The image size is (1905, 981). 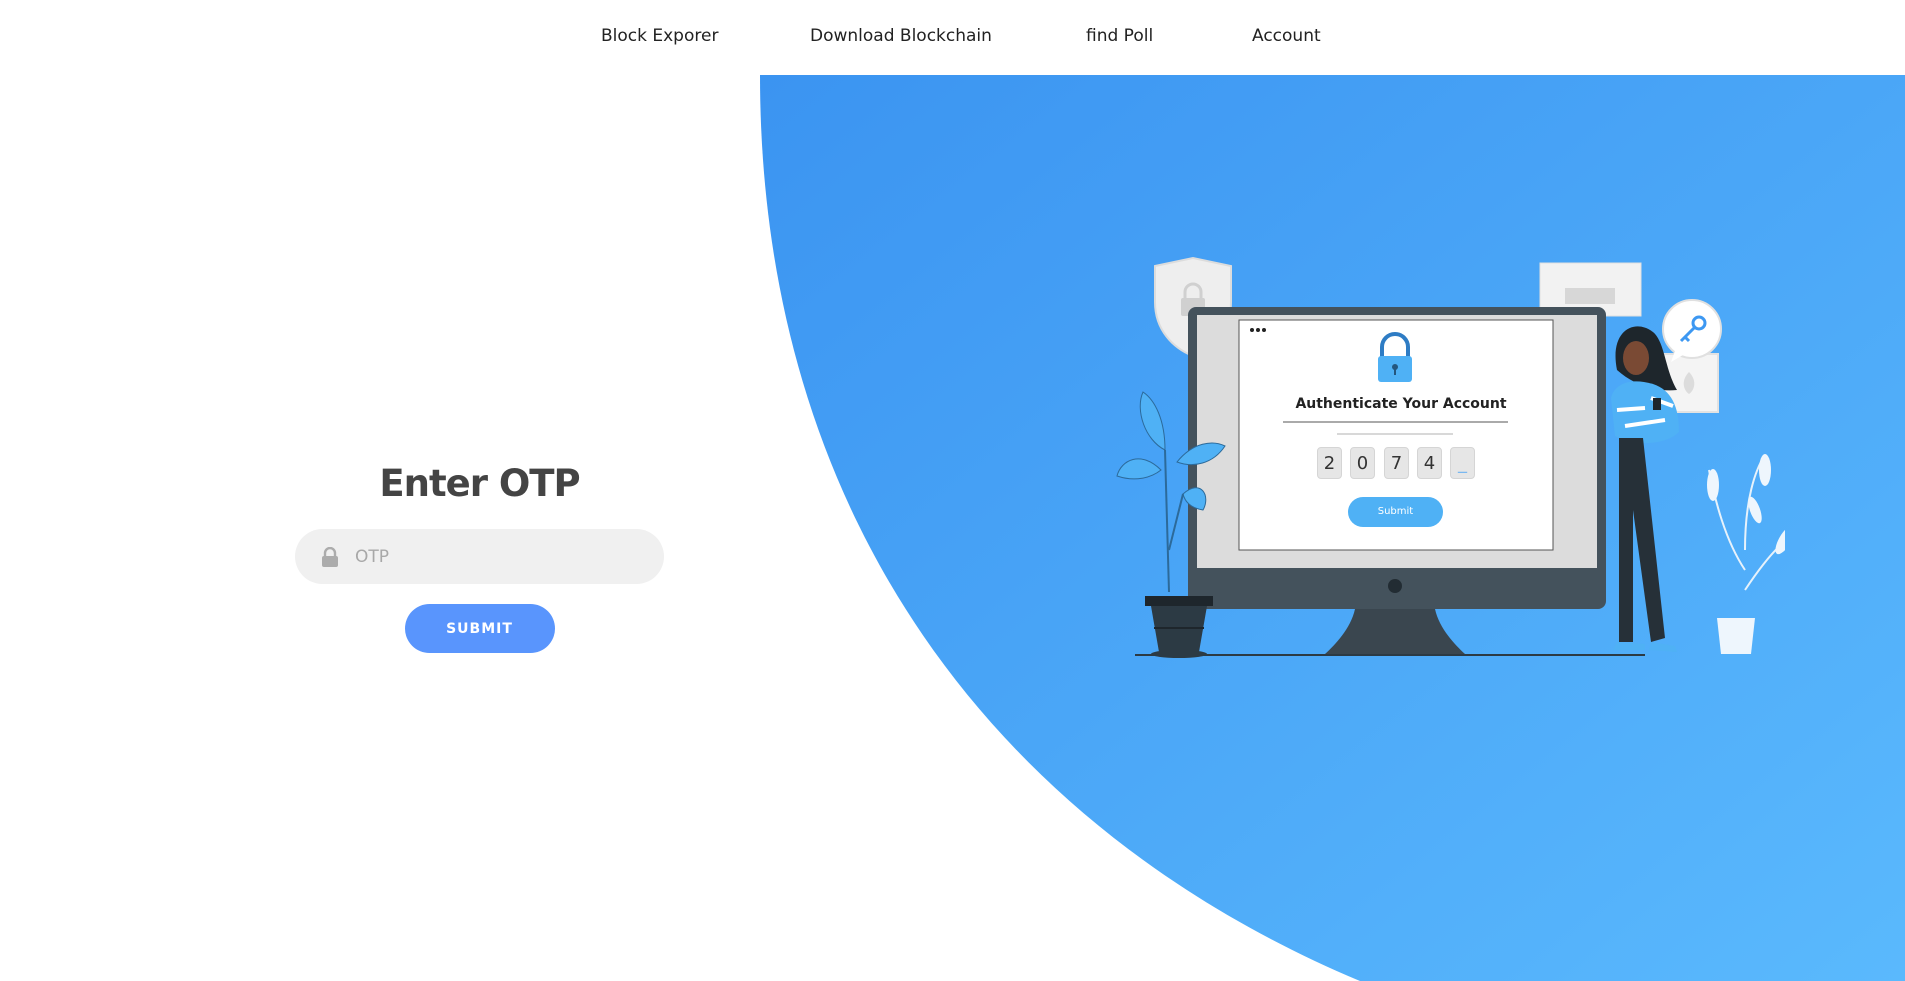 I want to click on otp-digit: 0, so click(x=1362, y=463).